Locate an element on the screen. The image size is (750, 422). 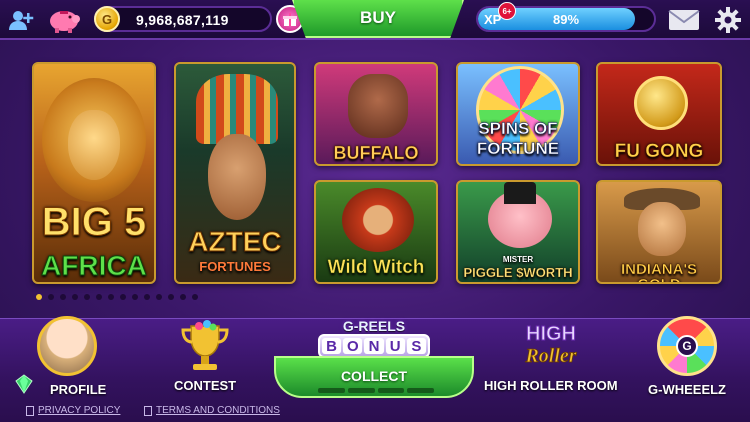
game-tile-spins-of-fortune: SPINS OF FORTUNE is located at coordinates (518, 114).